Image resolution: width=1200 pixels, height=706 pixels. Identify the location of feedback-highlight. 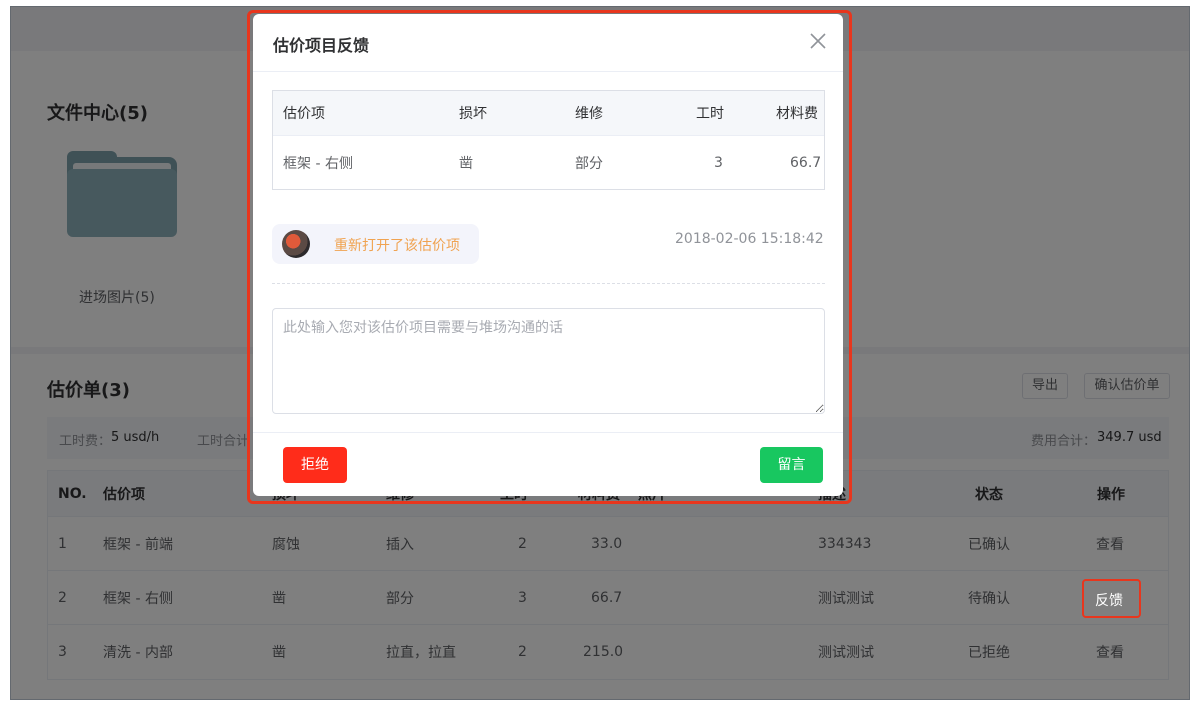
(1111, 598).